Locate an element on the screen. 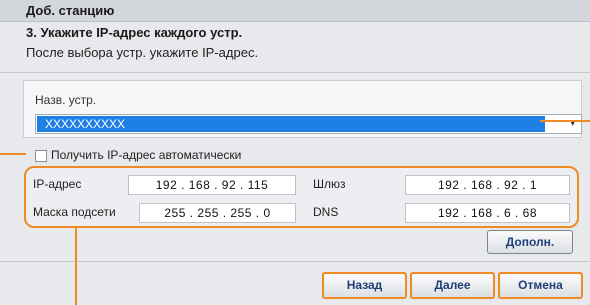 This screenshot has height=305, width=590. device-name-dropdown: XXXXXXXXXX ▾ is located at coordinates (308, 124).